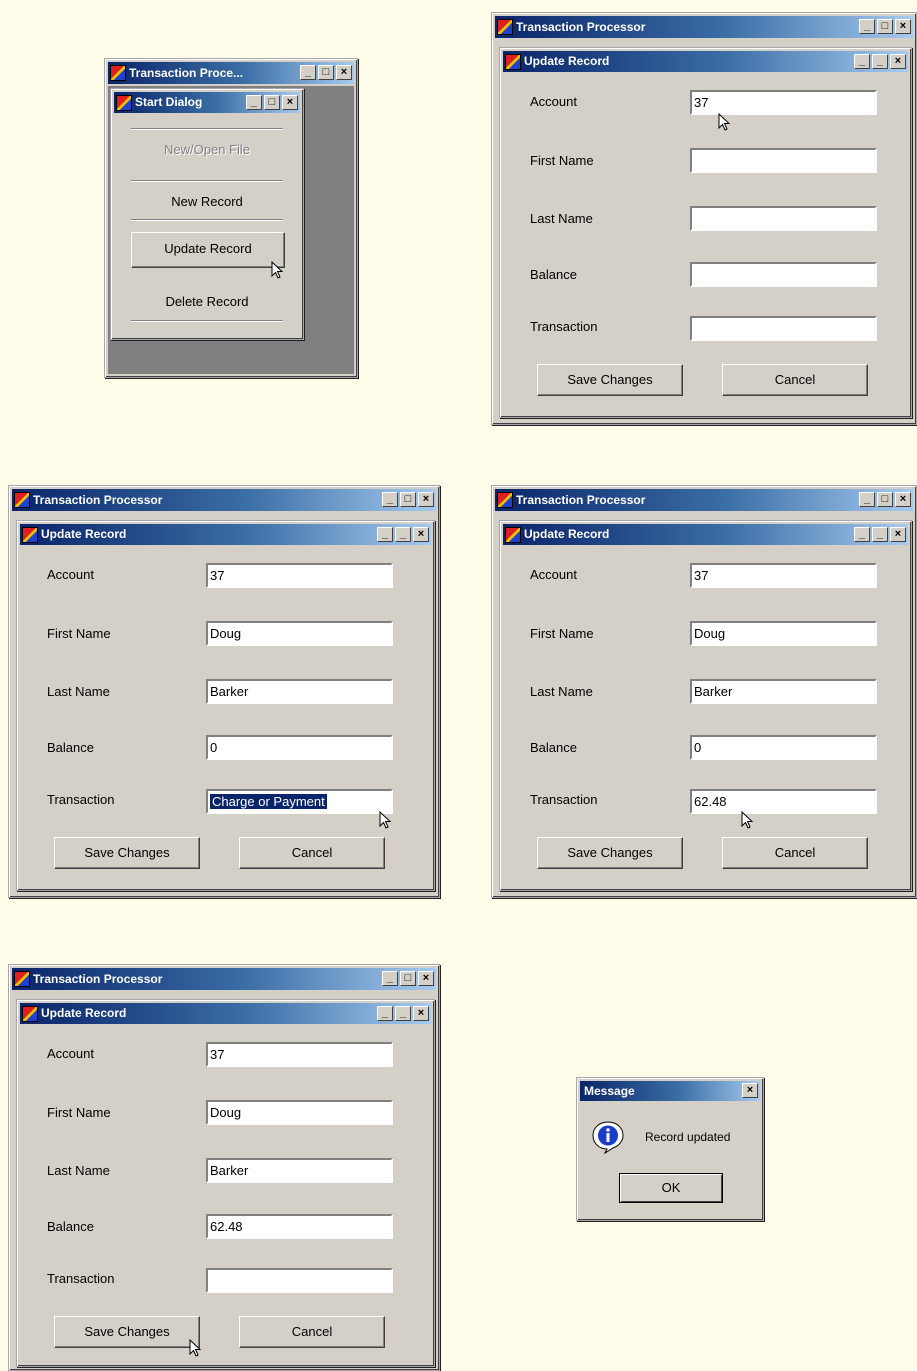 This screenshot has width=917, height=1371. Describe the element at coordinates (608, 1137) in the screenshot. I see `info-icon` at that location.